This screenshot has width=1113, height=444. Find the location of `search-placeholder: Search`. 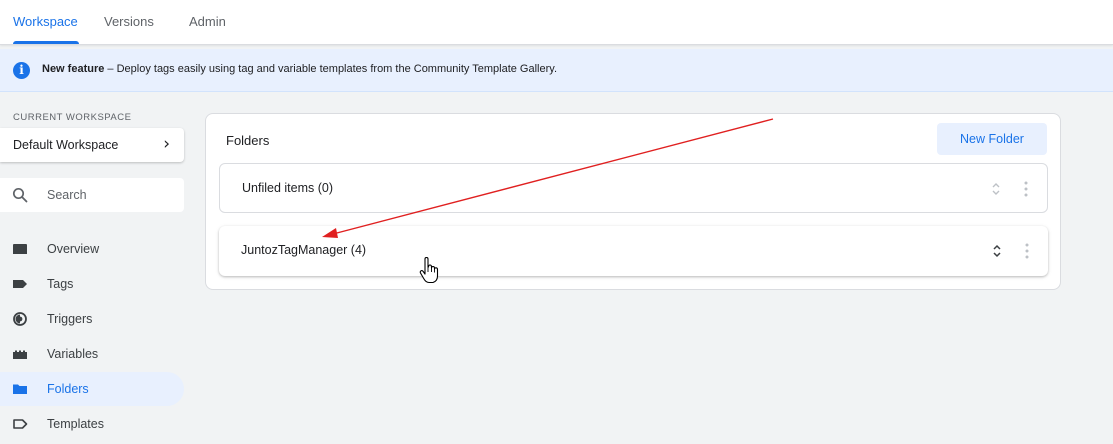

search-placeholder: Search is located at coordinates (67, 195).